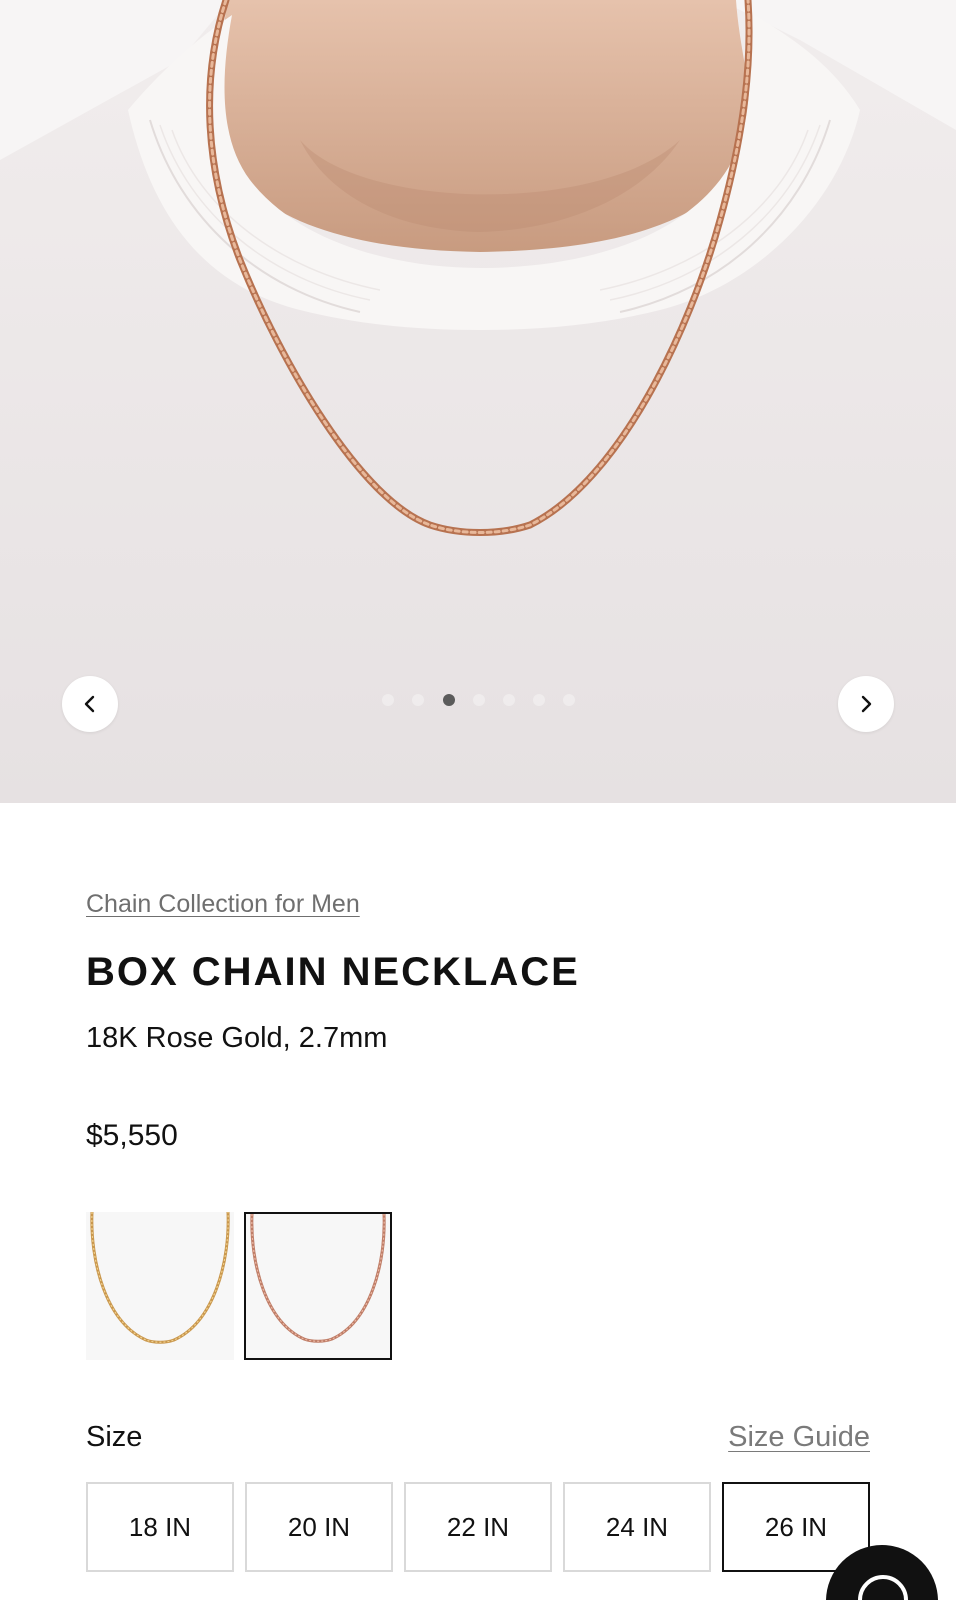 This screenshot has width=956, height=1600. I want to click on size-option-18: 18 IN, so click(160, 1527).